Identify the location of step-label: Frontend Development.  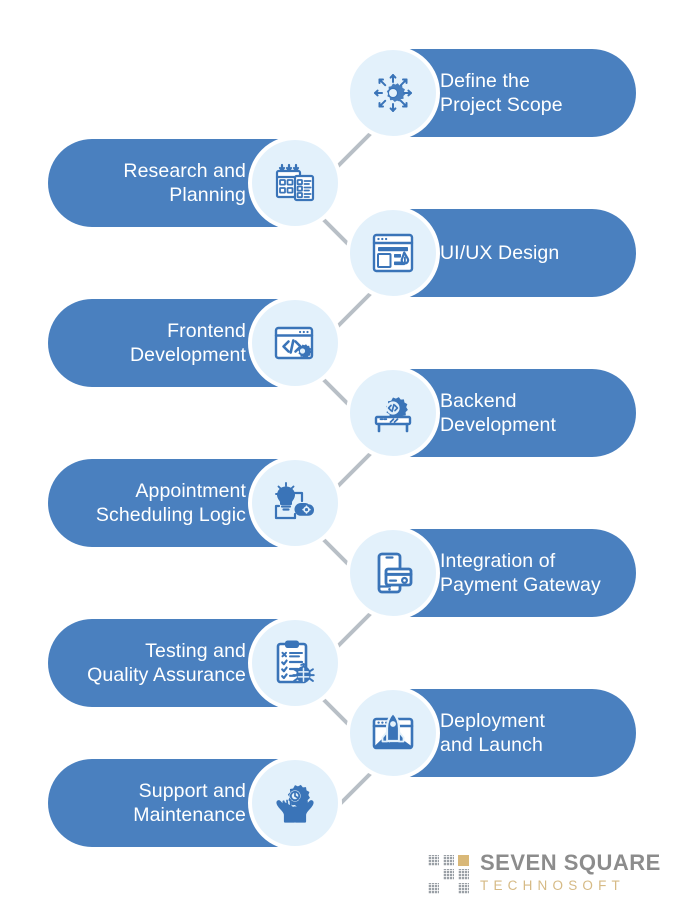
(188, 342).